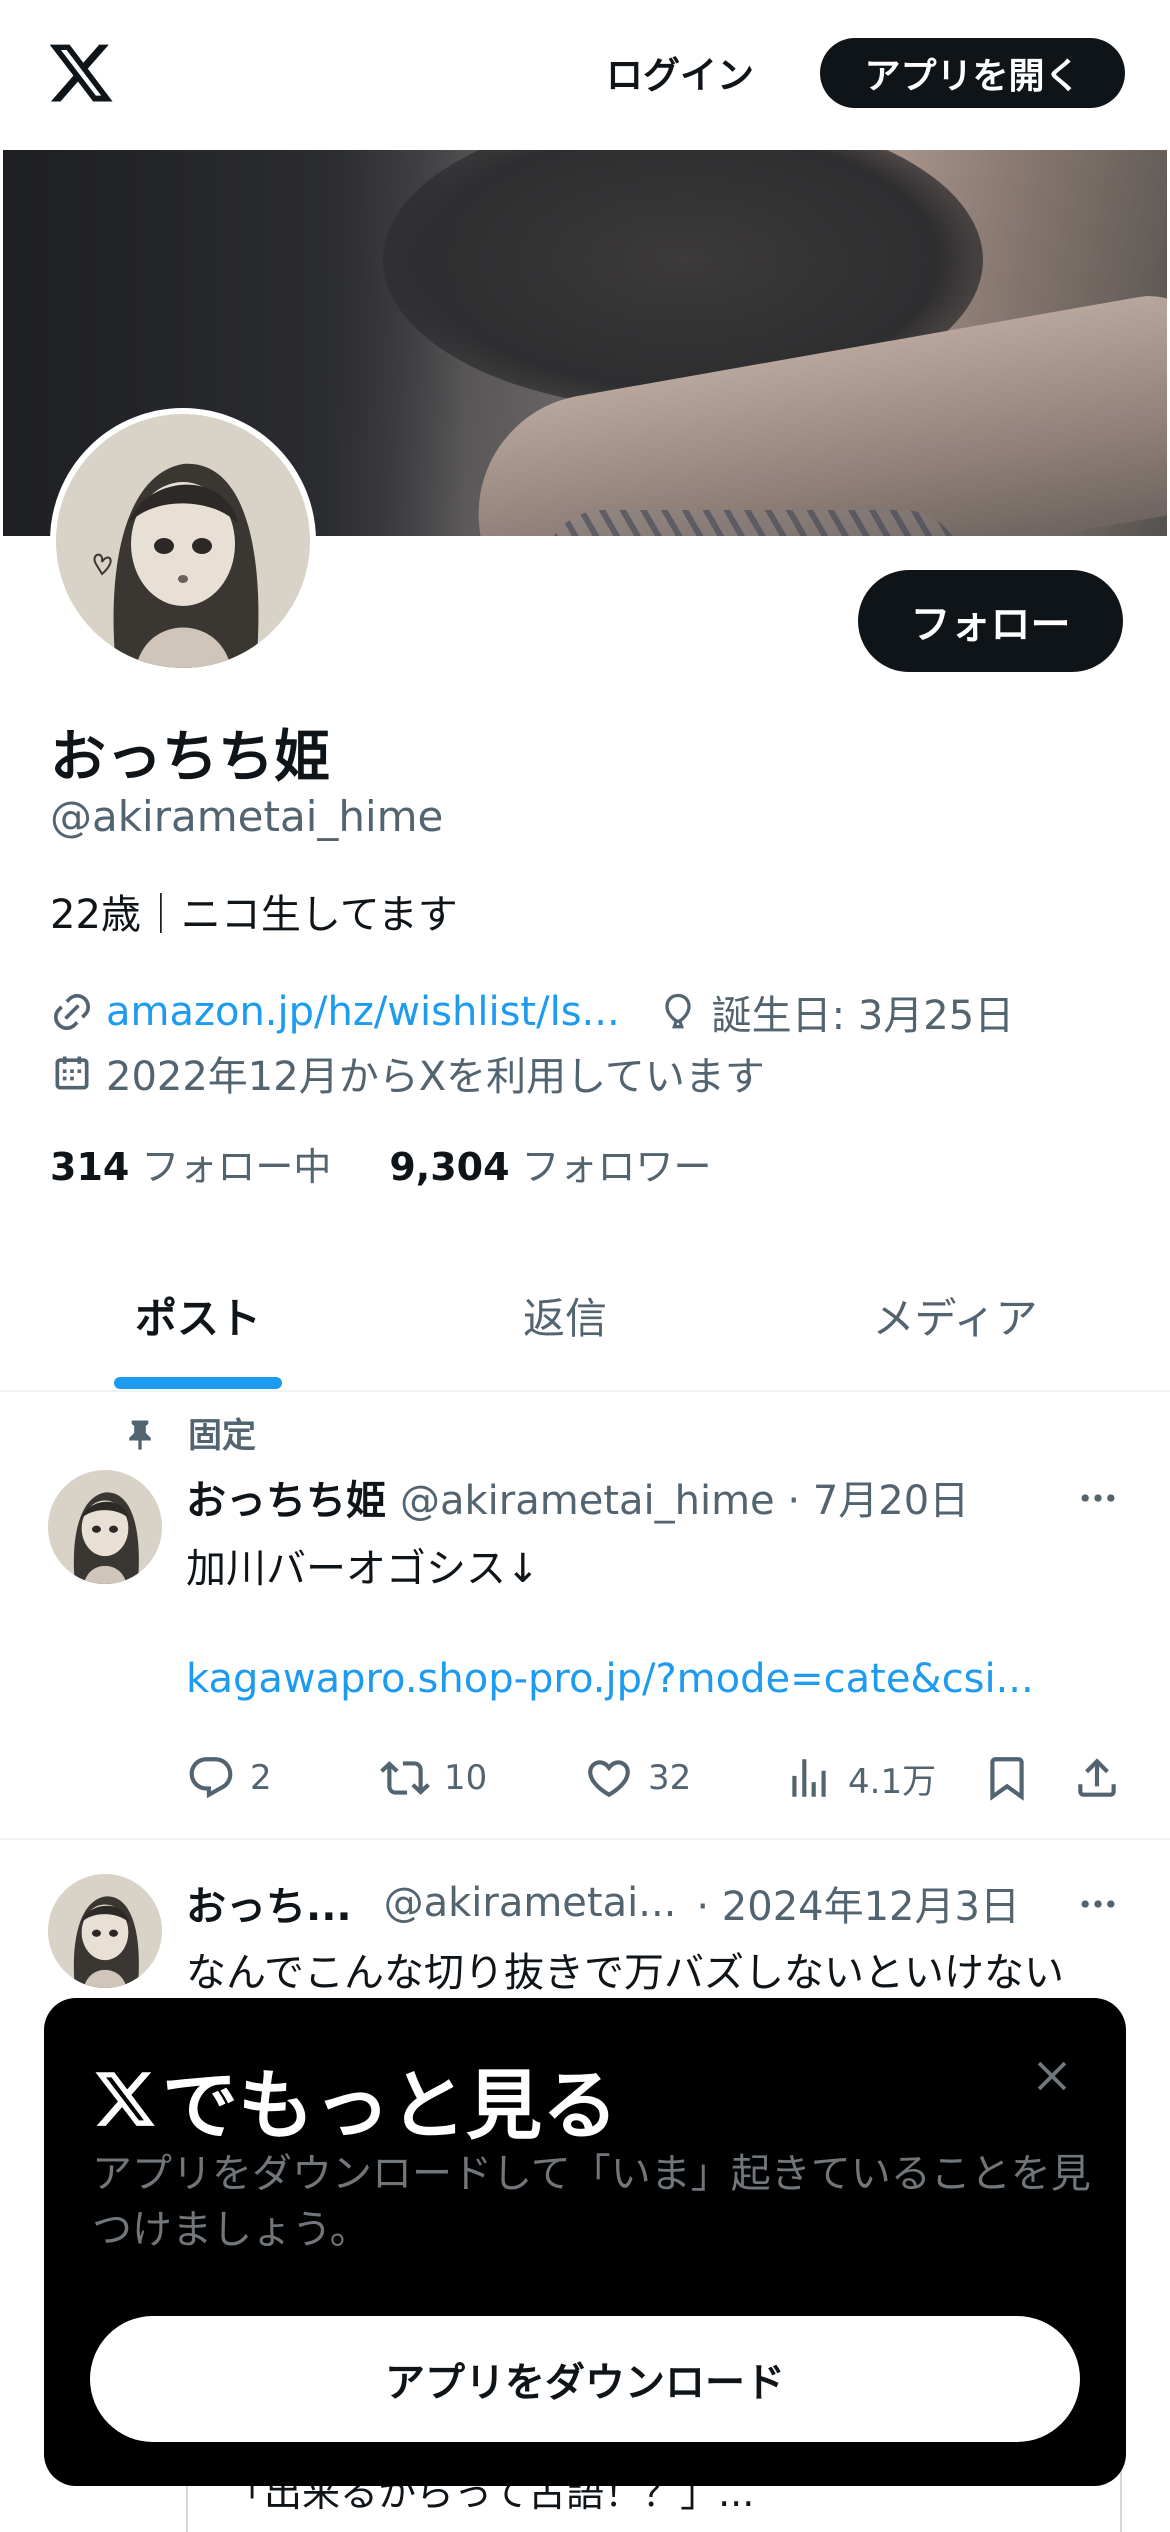 This screenshot has width=1170, height=2532. I want to click on profile-meta-row: amazon.jp/hz/wishlist/ls... 誕生日: 3月25日, so click(532, 1012).